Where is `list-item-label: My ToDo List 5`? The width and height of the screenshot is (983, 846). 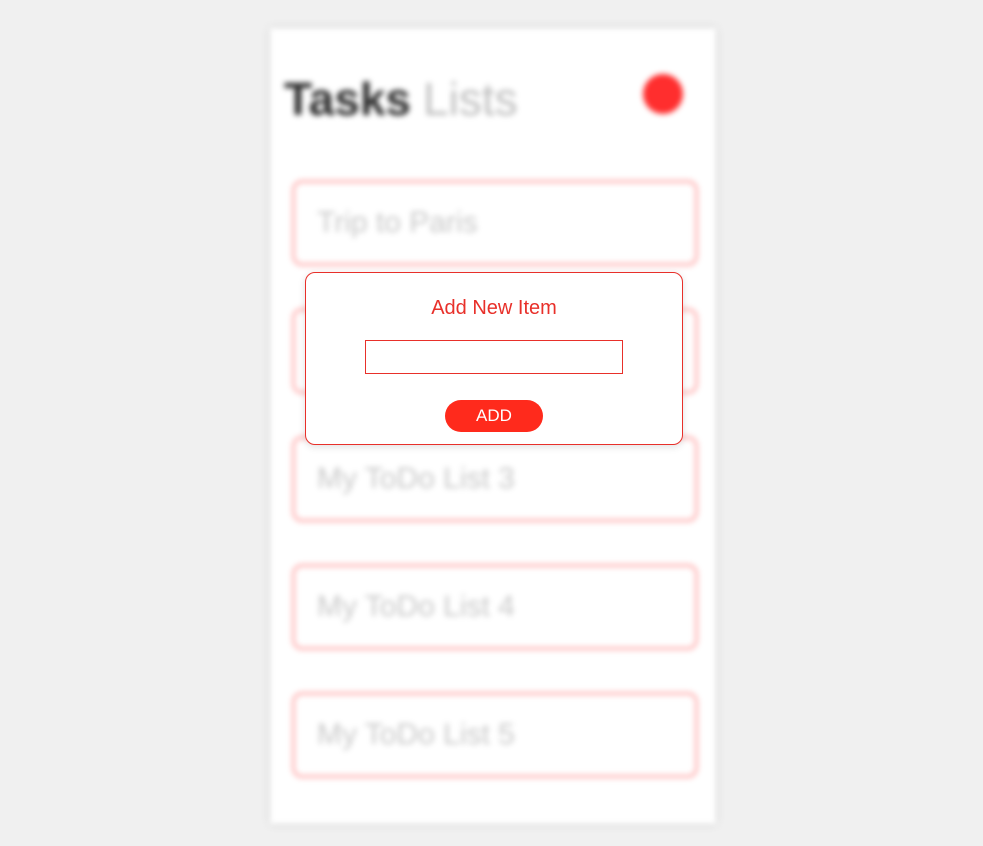 list-item-label: My ToDo List 5 is located at coordinates (416, 734).